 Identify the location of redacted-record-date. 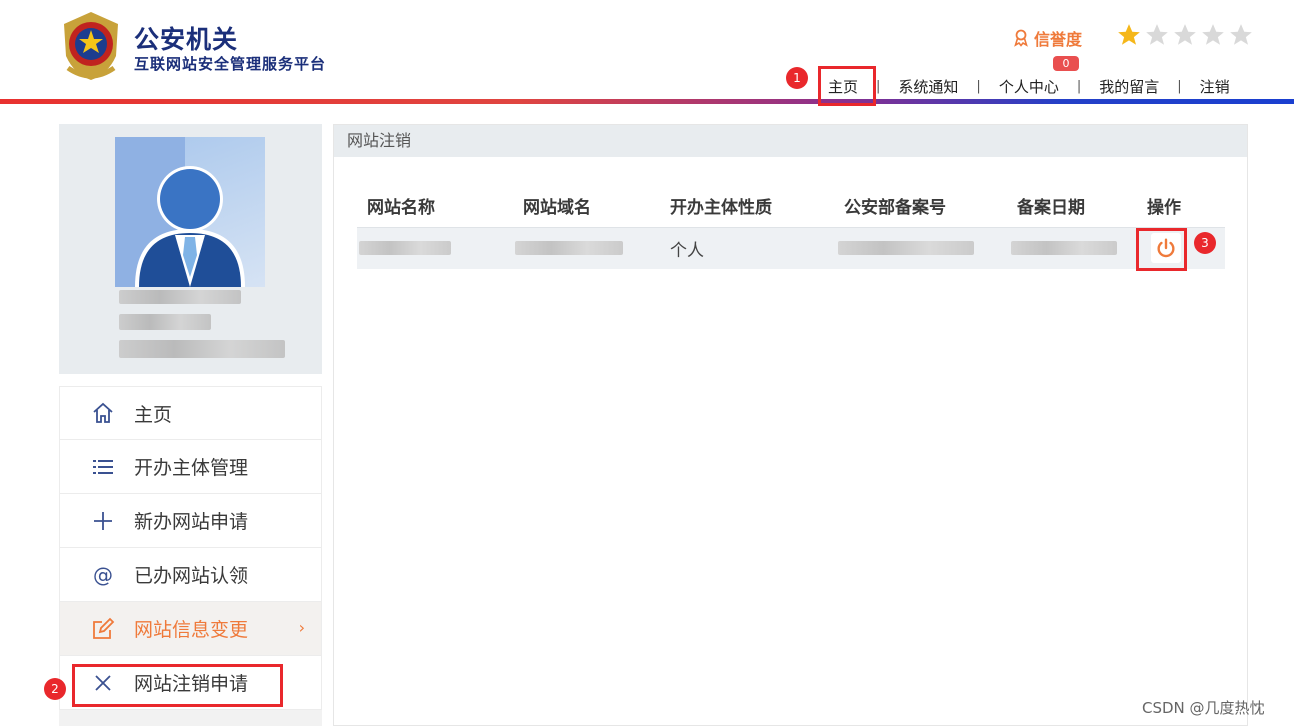
(1064, 248).